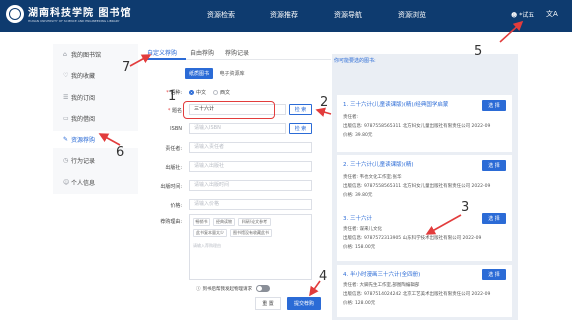 The height and width of the screenshot is (323, 572). Describe the element at coordinates (66, 97) in the screenshot. I see `rss-icon: ☰` at that location.